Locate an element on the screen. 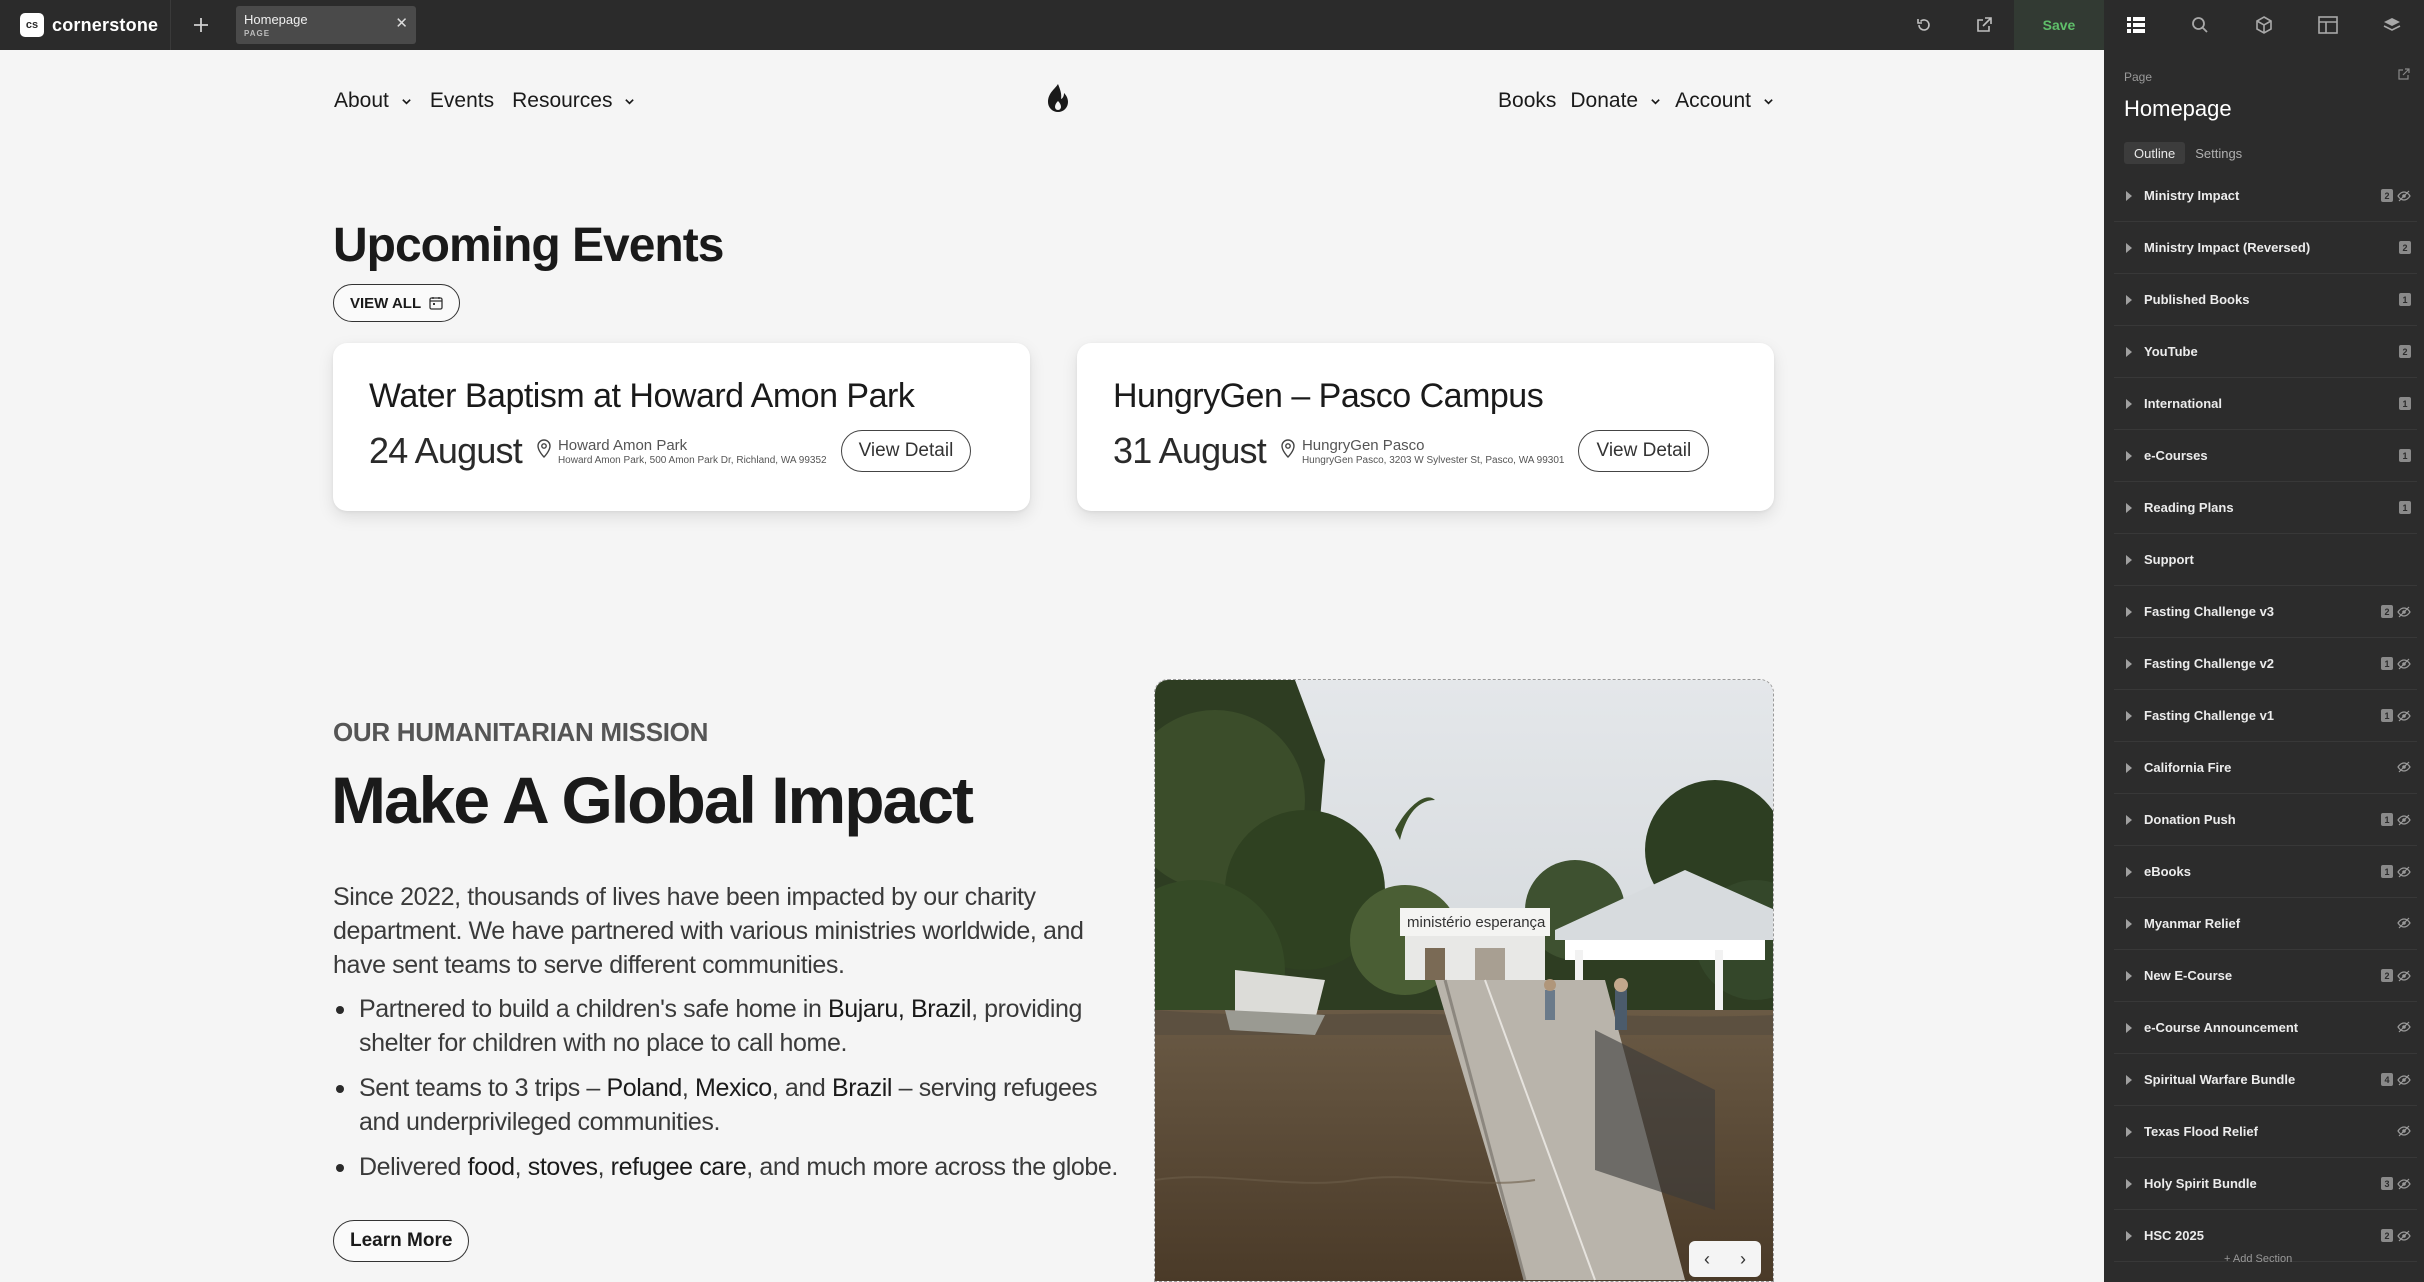 This screenshot has height=1282, width=2424. outline-section-row: New E-Course 2 is located at coordinates (2265, 976).